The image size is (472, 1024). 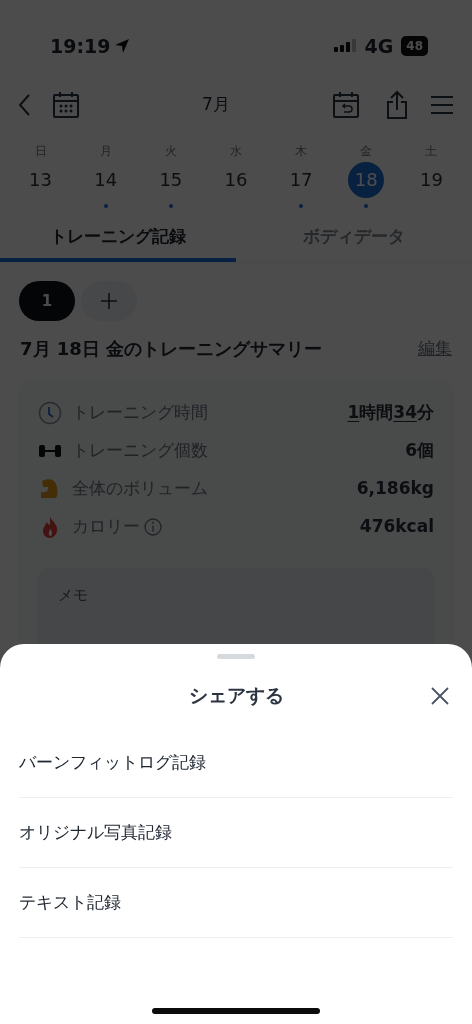 What do you see at coordinates (236, 763) in the screenshot?
I see `share-option: バーンフィットログ記録` at bounding box center [236, 763].